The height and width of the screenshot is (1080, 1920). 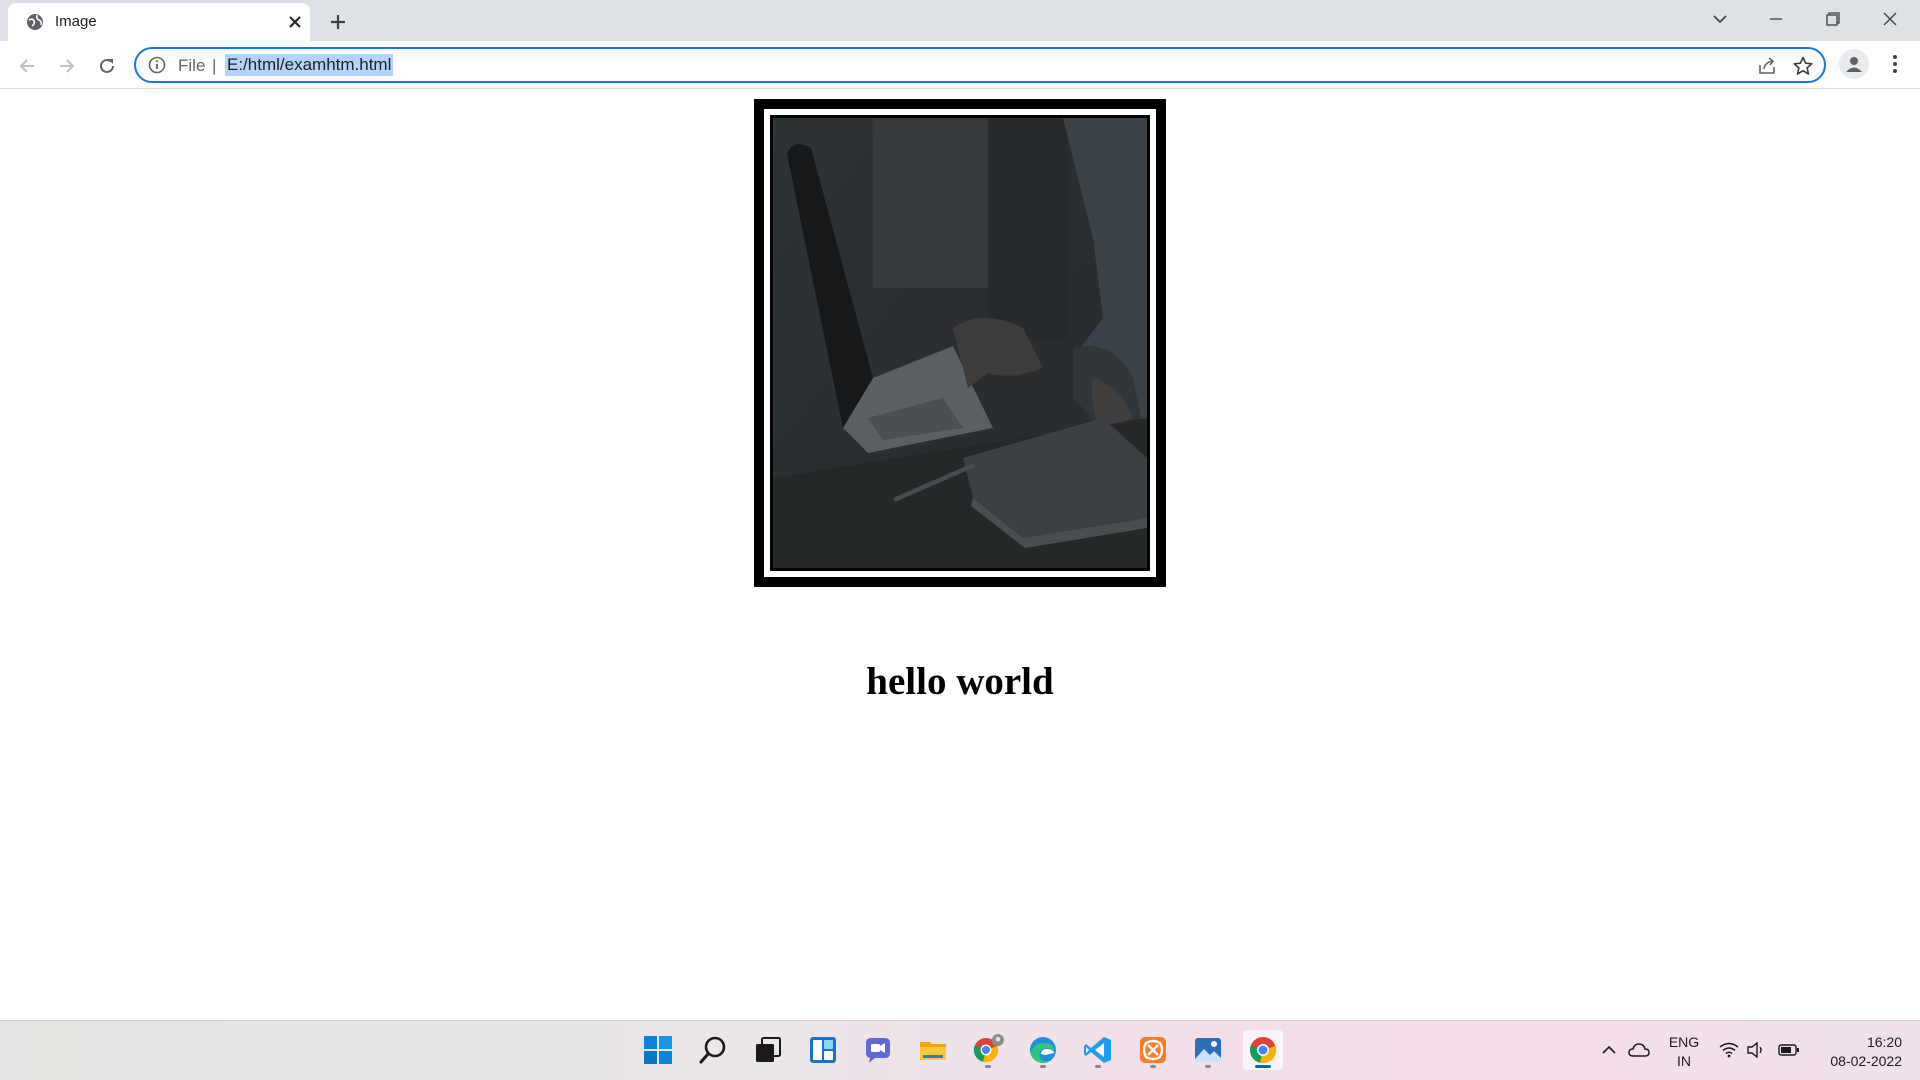 I want to click on folder-icon, so click(x=933, y=1051).